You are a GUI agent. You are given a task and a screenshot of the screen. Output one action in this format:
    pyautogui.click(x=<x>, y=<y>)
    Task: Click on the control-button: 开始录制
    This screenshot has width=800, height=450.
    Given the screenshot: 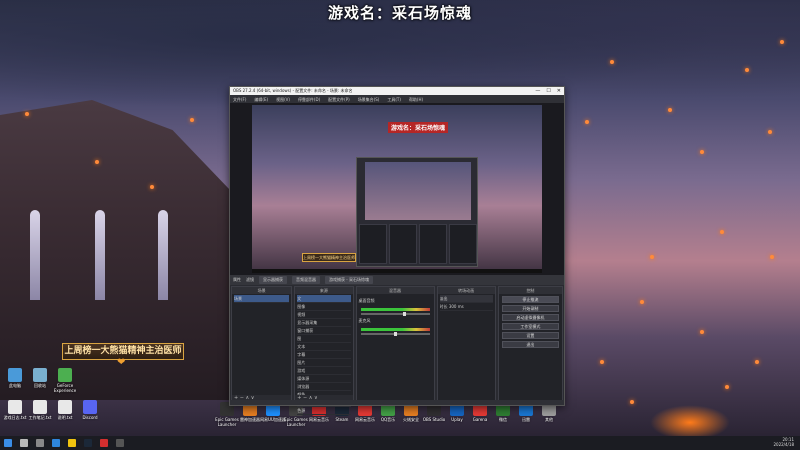 What is the action you would take?
    pyautogui.click(x=530, y=308)
    